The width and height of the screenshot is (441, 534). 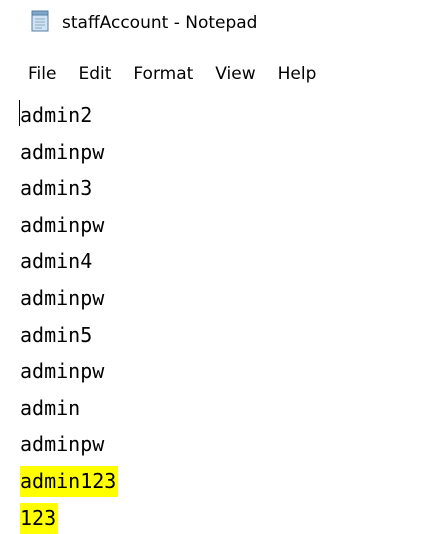 What do you see at coordinates (235, 74) in the screenshot?
I see `menu-view: View` at bounding box center [235, 74].